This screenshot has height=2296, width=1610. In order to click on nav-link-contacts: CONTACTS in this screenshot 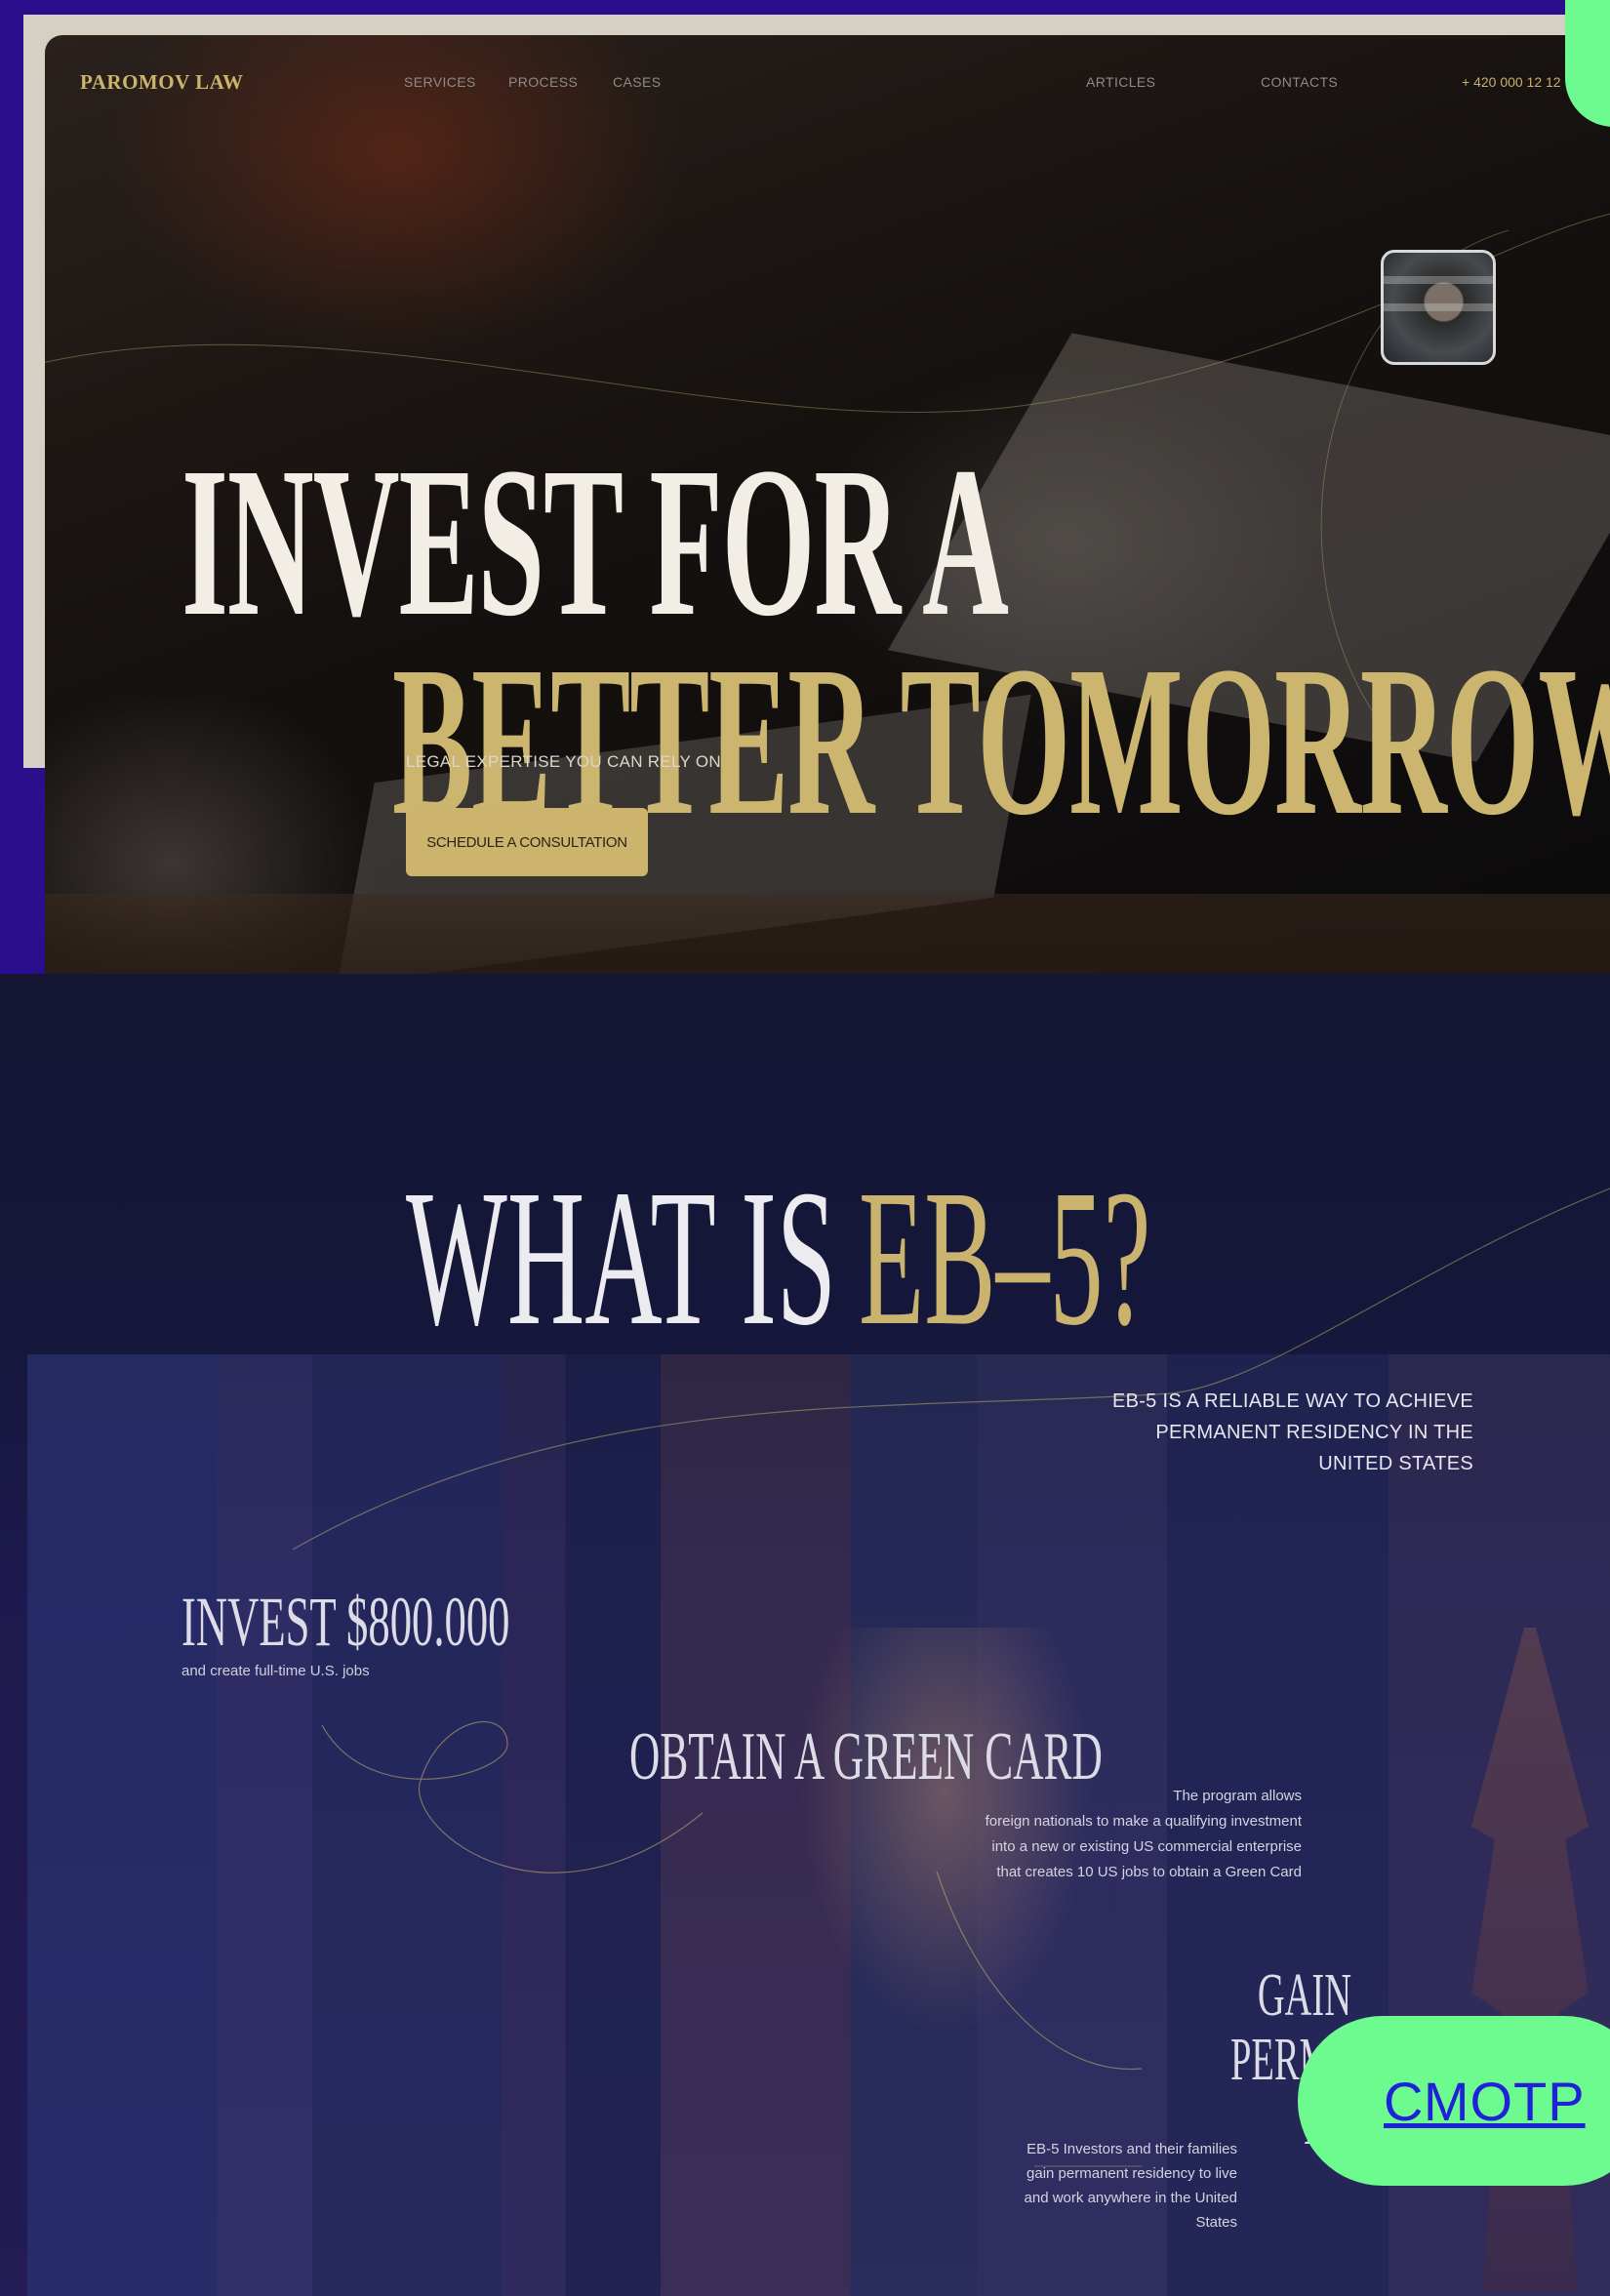, I will do `click(1299, 82)`.